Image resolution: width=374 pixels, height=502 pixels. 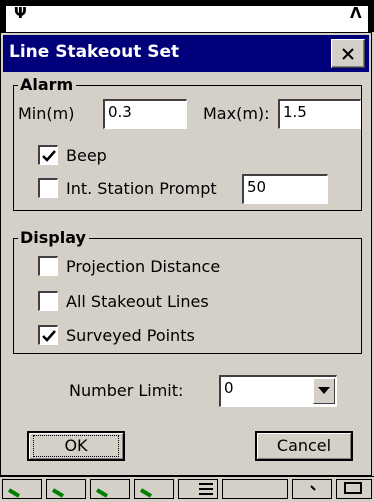 I want to click on max-value: 1.5, so click(x=295, y=112).